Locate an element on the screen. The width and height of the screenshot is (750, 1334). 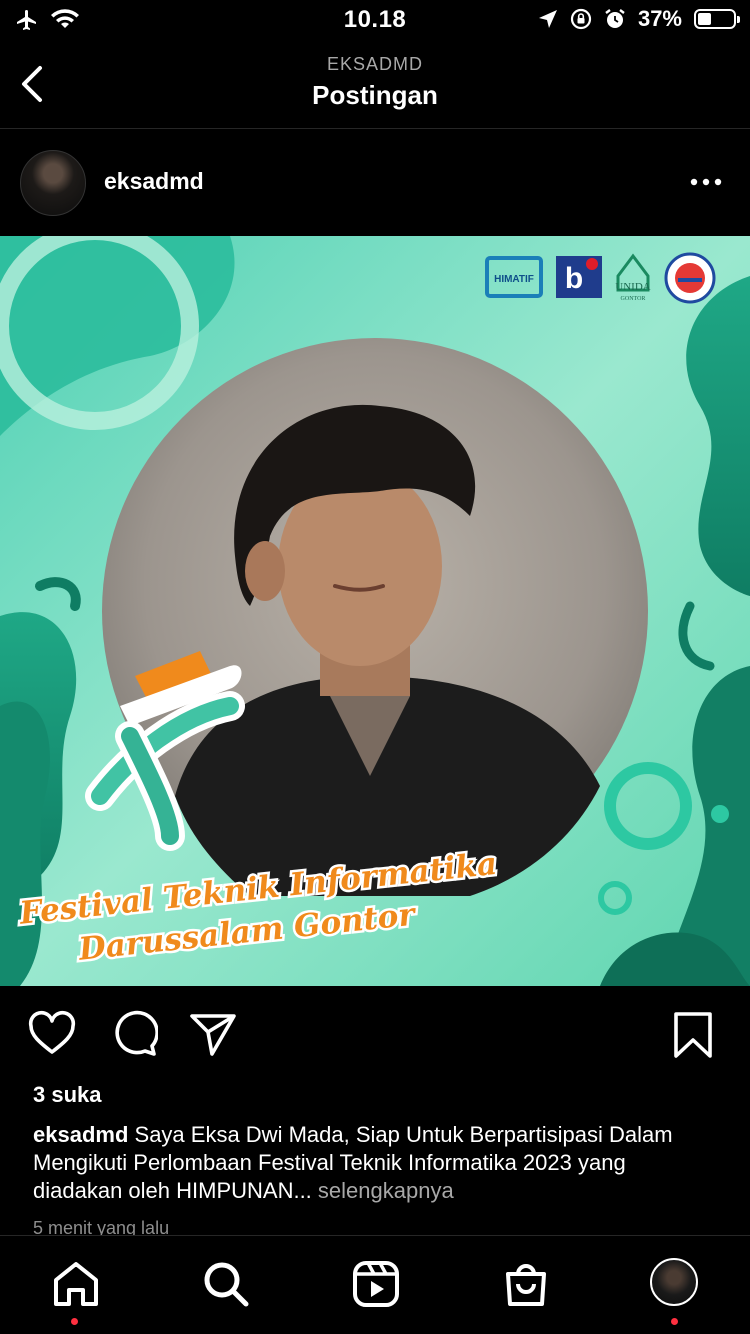
heart-icon is located at coordinates (52, 1034).